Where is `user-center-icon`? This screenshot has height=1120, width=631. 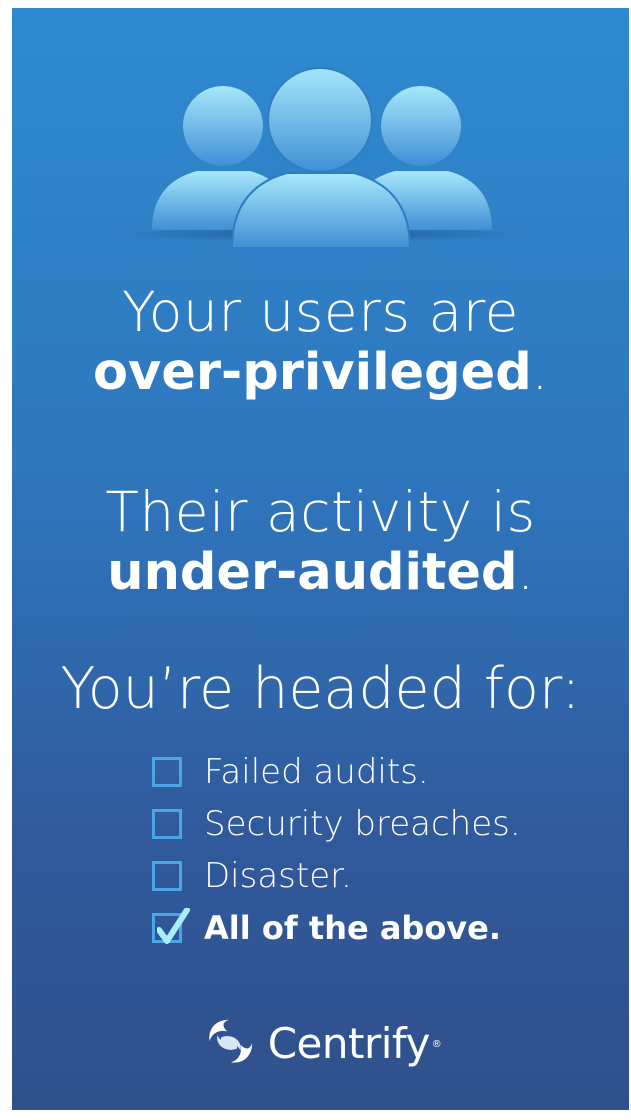
user-center-icon is located at coordinates (321, 158).